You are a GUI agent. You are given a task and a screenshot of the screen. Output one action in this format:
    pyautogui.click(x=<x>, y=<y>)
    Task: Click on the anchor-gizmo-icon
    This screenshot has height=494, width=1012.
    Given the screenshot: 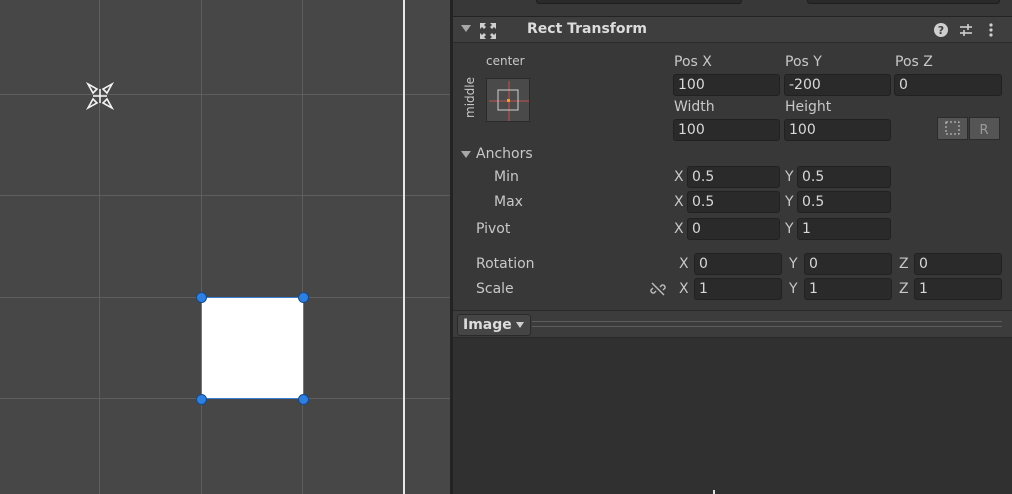 What is the action you would take?
    pyautogui.click(x=100, y=96)
    